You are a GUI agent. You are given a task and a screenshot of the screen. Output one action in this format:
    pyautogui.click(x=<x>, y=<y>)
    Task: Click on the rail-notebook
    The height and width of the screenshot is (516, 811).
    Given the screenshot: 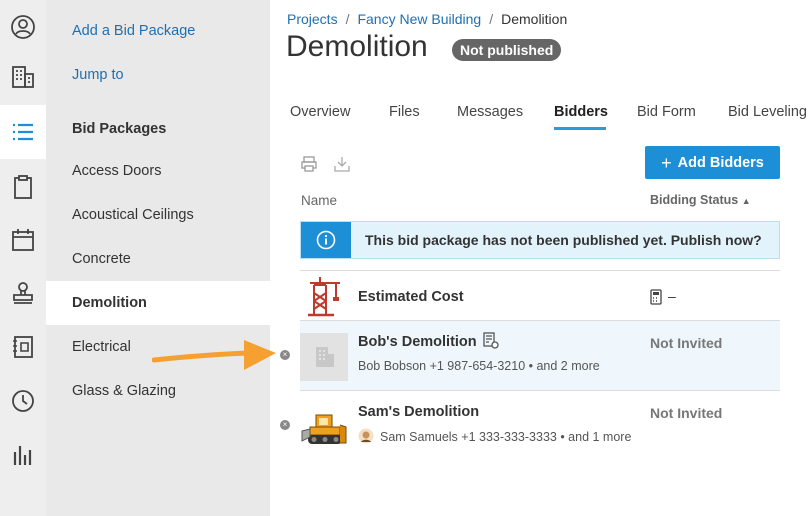 What is the action you would take?
    pyautogui.click(x=23, y=347)
    